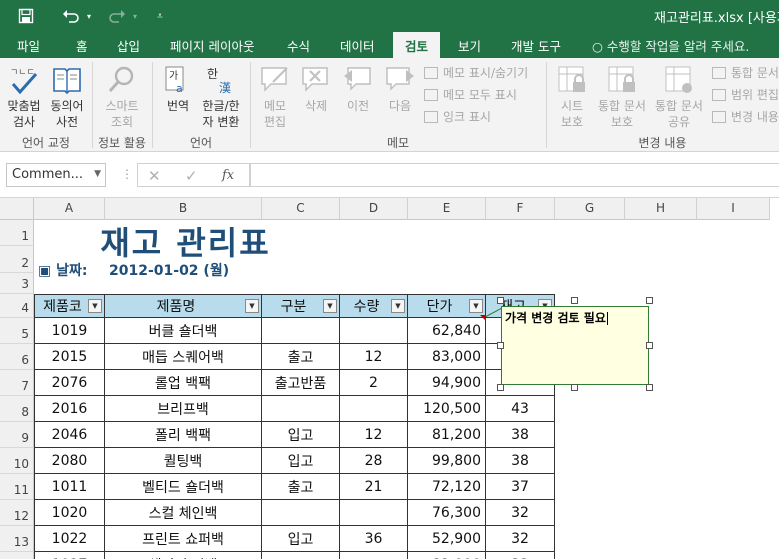  I want to click on table-cell: 2080, so click(69, 461).